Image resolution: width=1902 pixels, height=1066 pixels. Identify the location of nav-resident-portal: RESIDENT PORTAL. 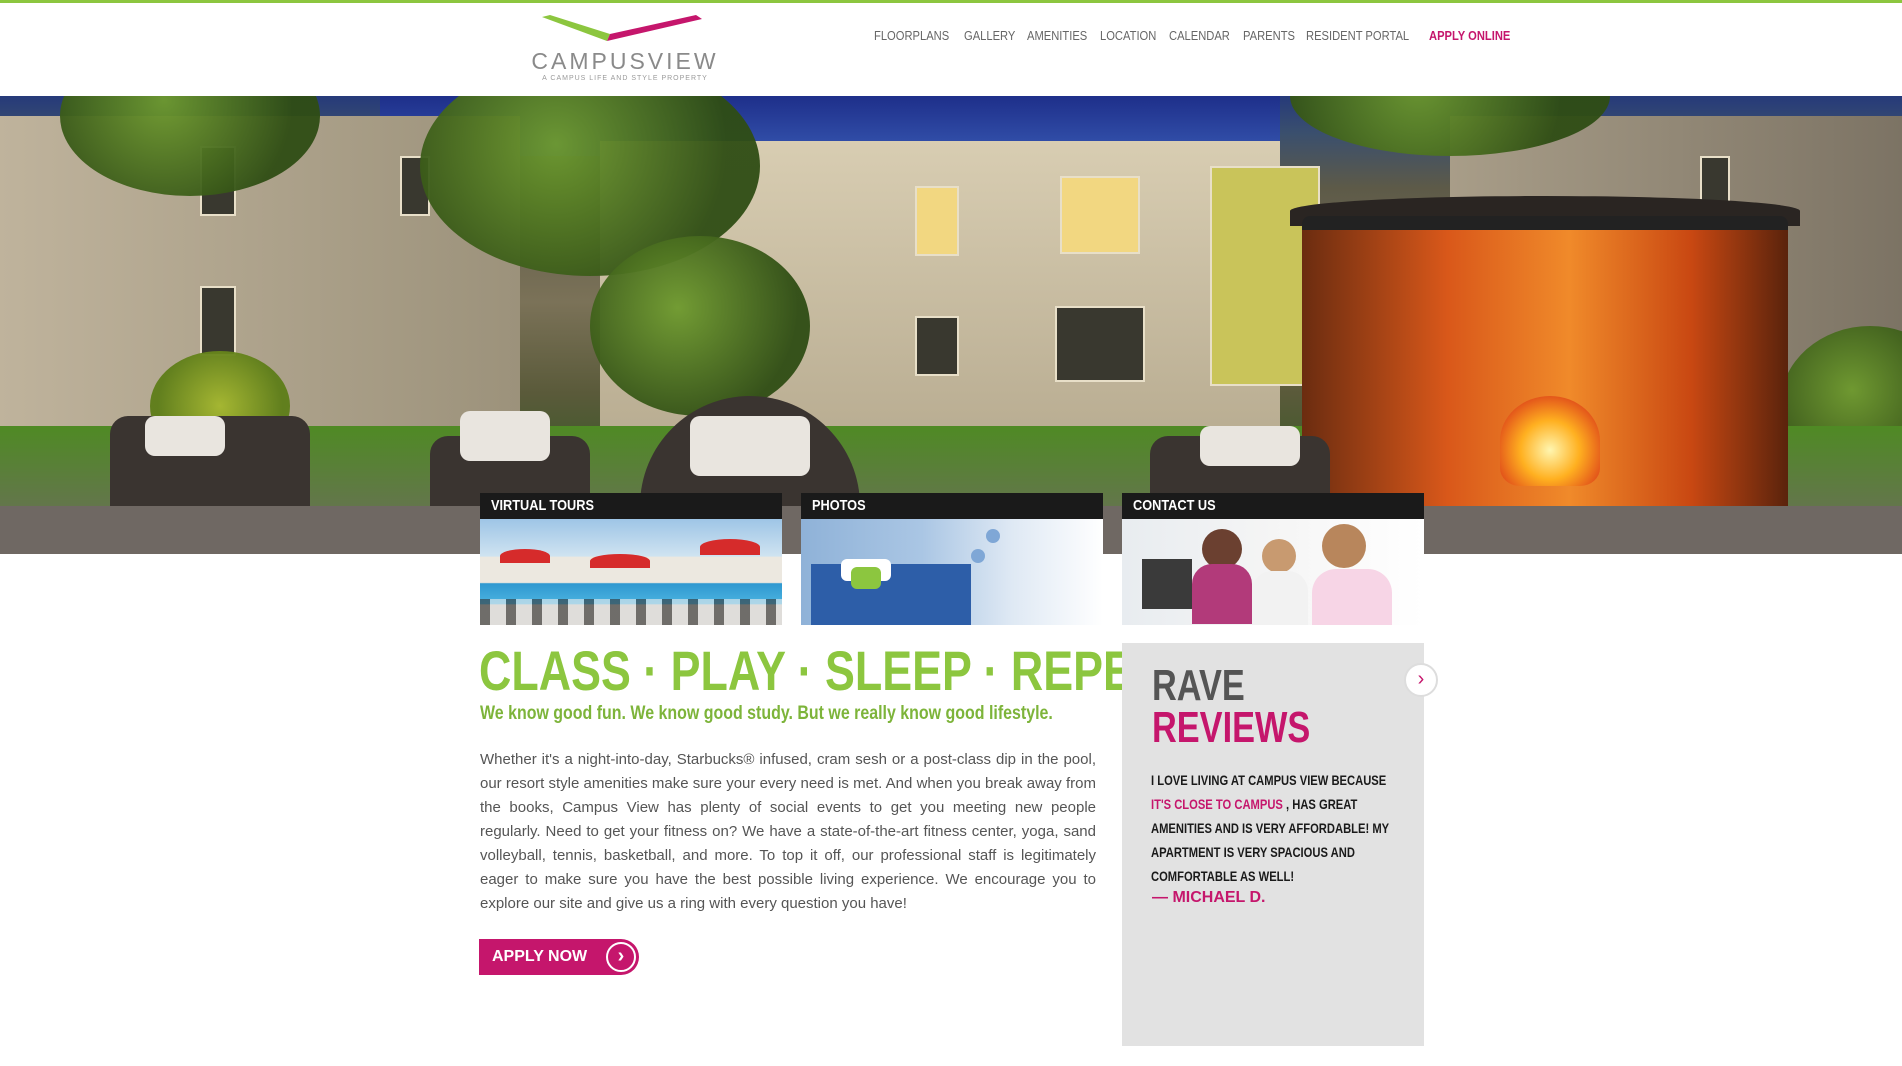
(1357, 38).